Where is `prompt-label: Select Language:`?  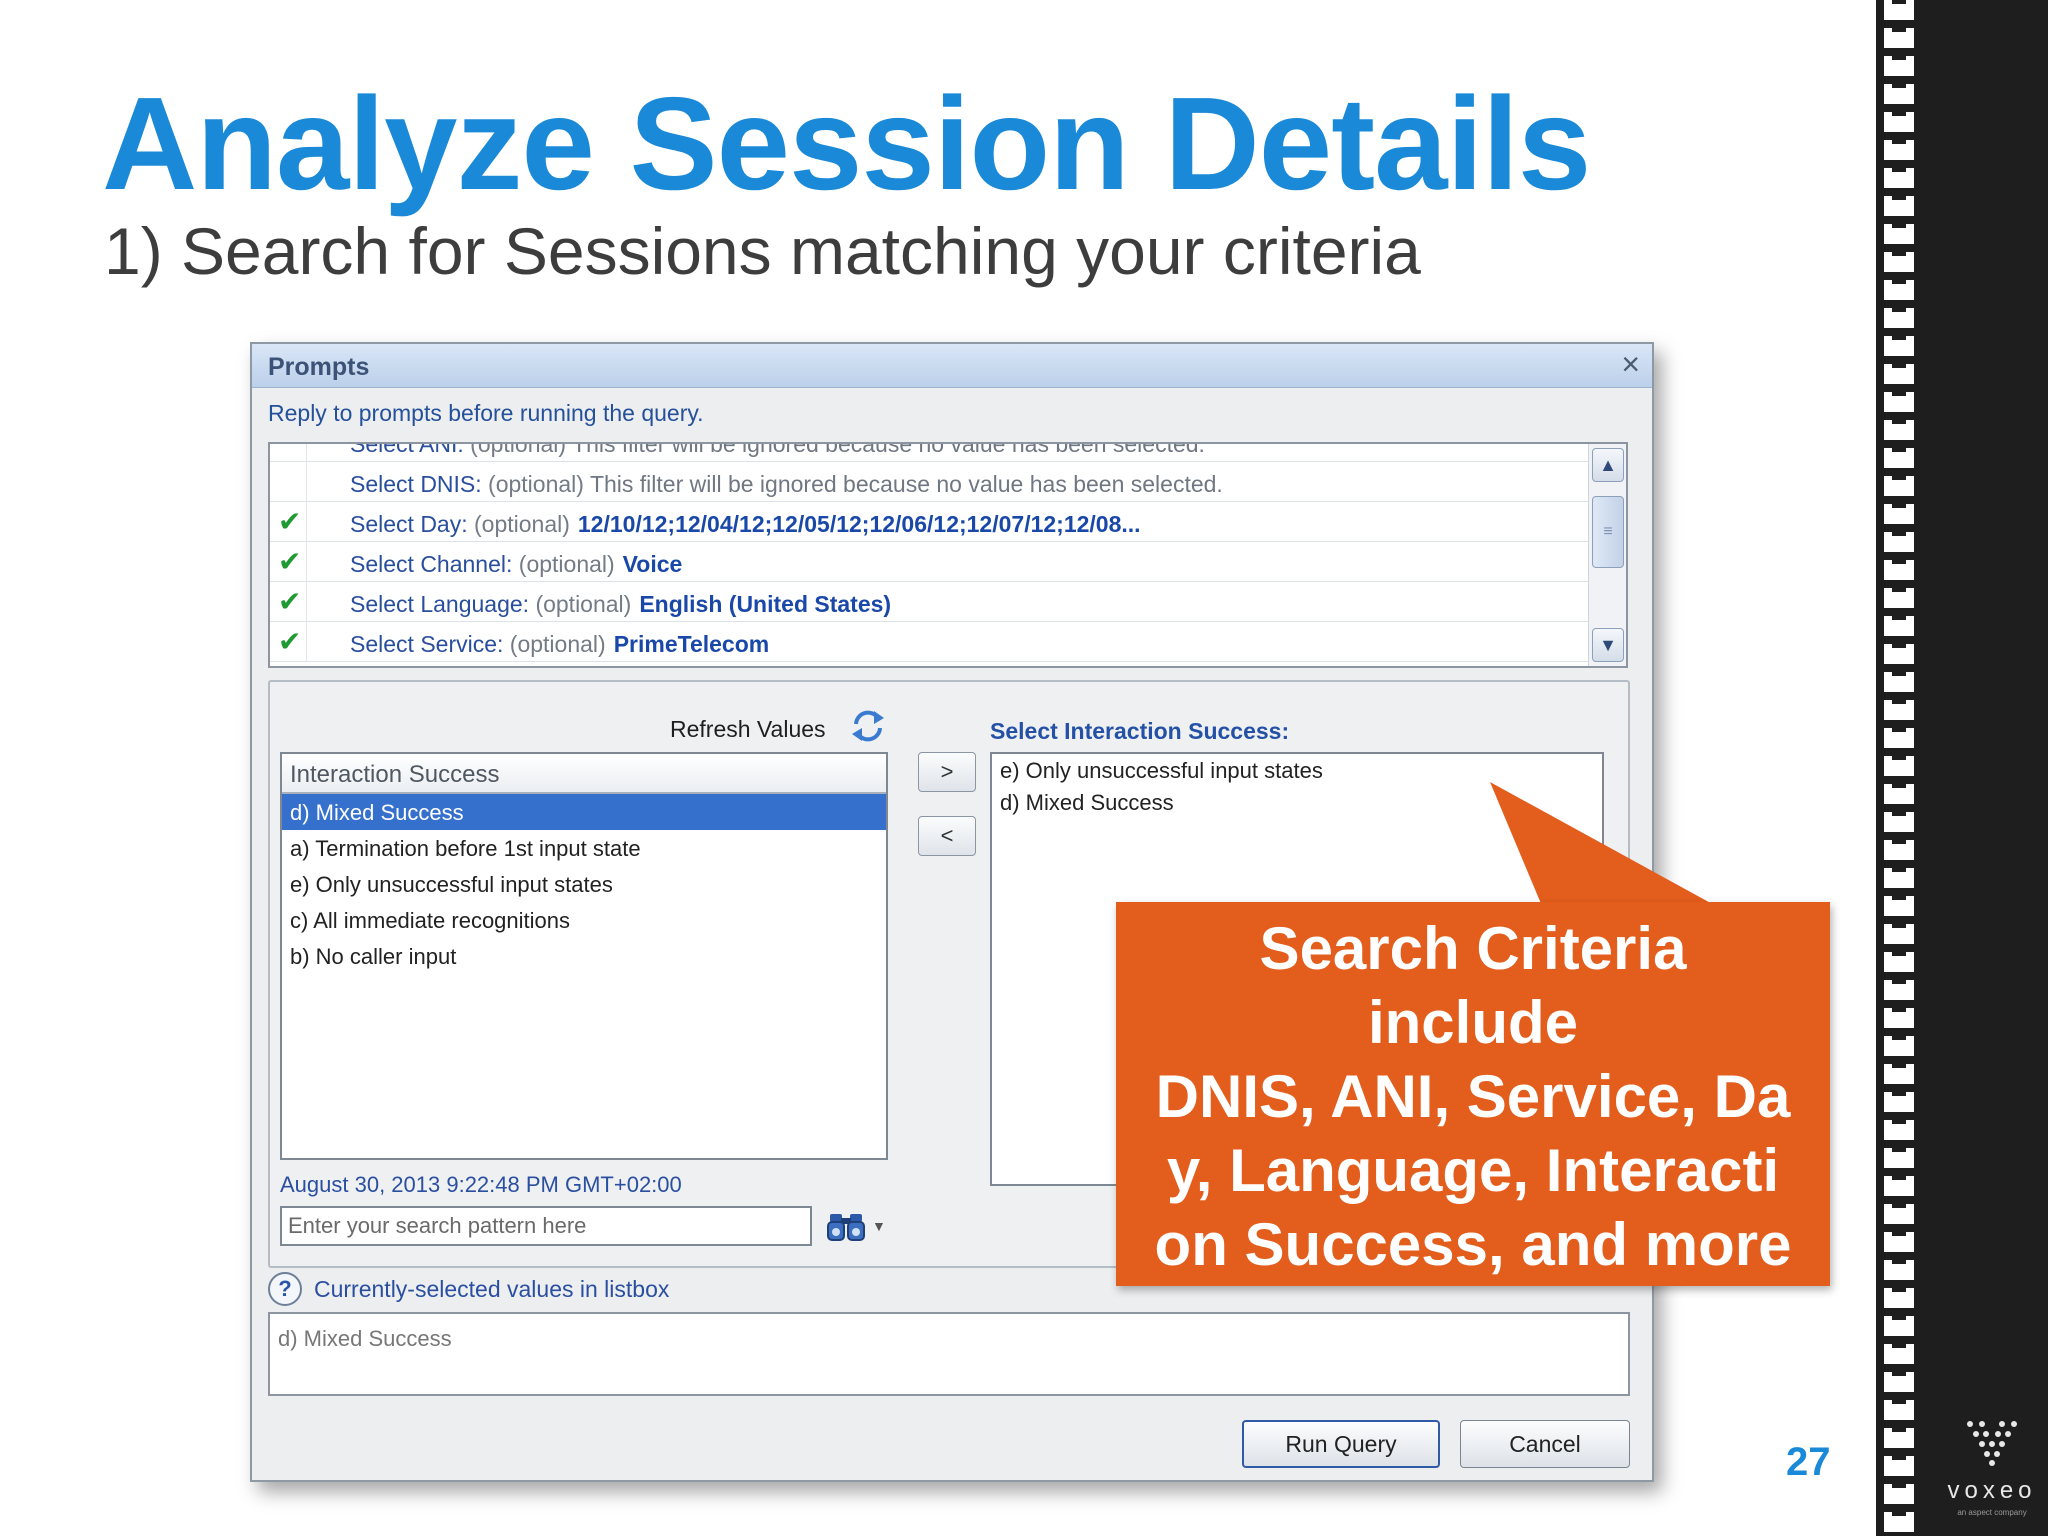
prompt-label: Select Language: is located at coordinates (440, 604).